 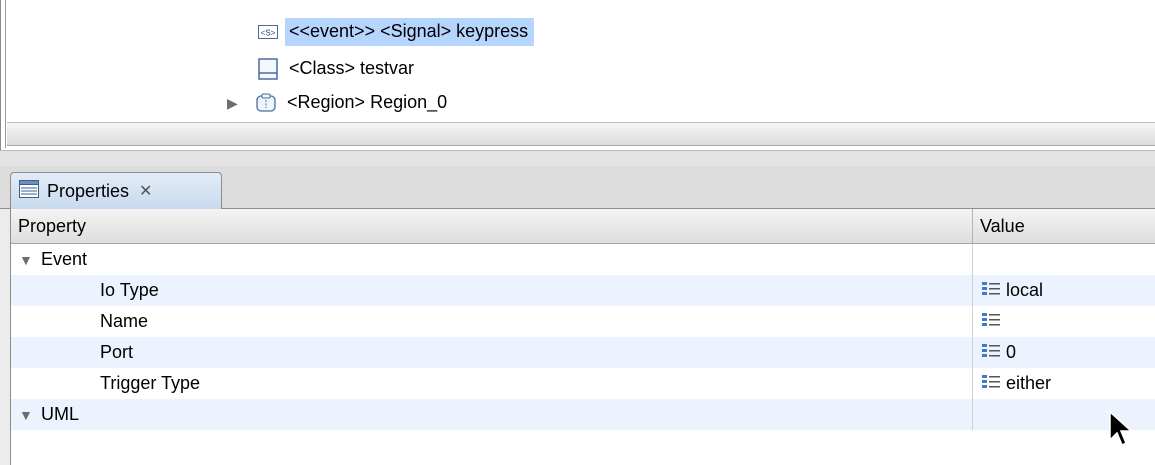 I want to click on horizontal-scrollbar, so click(x=581, y=134).